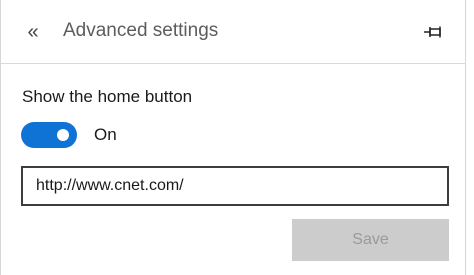 This screenshot has height=275, width=474. Describe the element at coordinates (107, 96) in the screenshot. I see `home-button-setting-label: Show the home button` at that location.